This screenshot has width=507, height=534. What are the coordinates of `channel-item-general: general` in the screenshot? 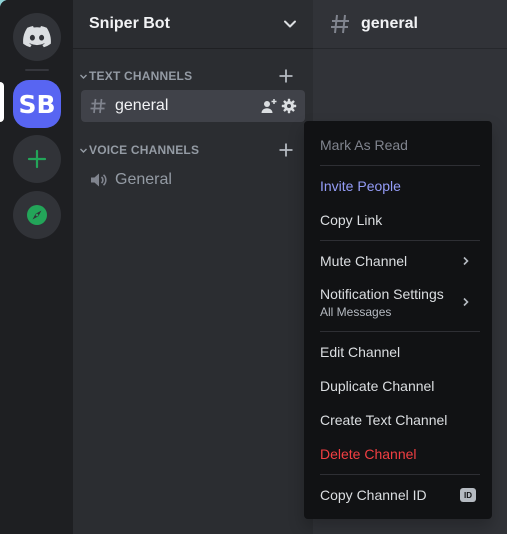 It's located at (193, 106).